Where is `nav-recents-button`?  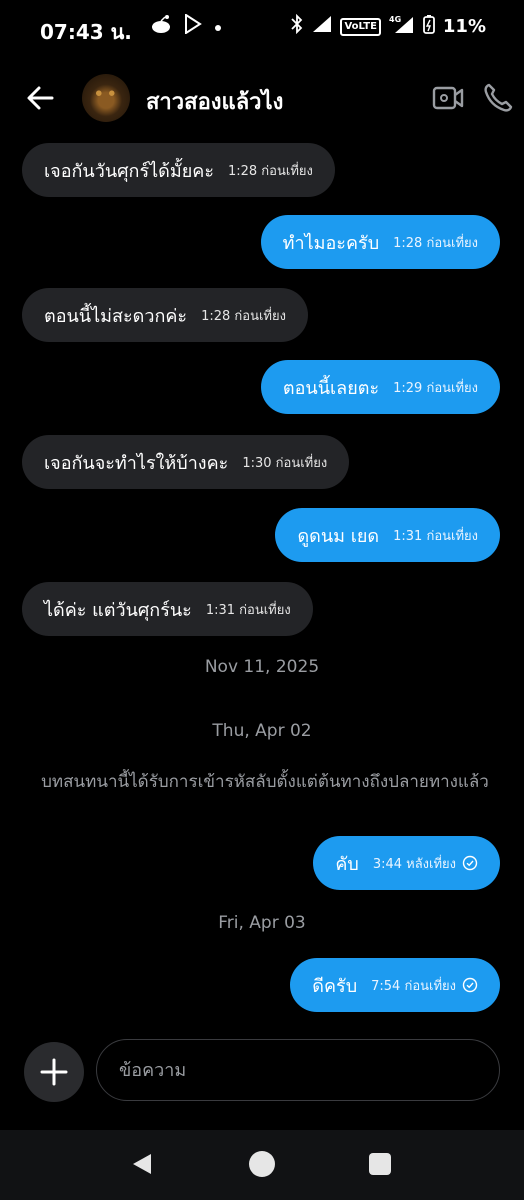
nav-recents-button is located at coordinates (380, 1164).